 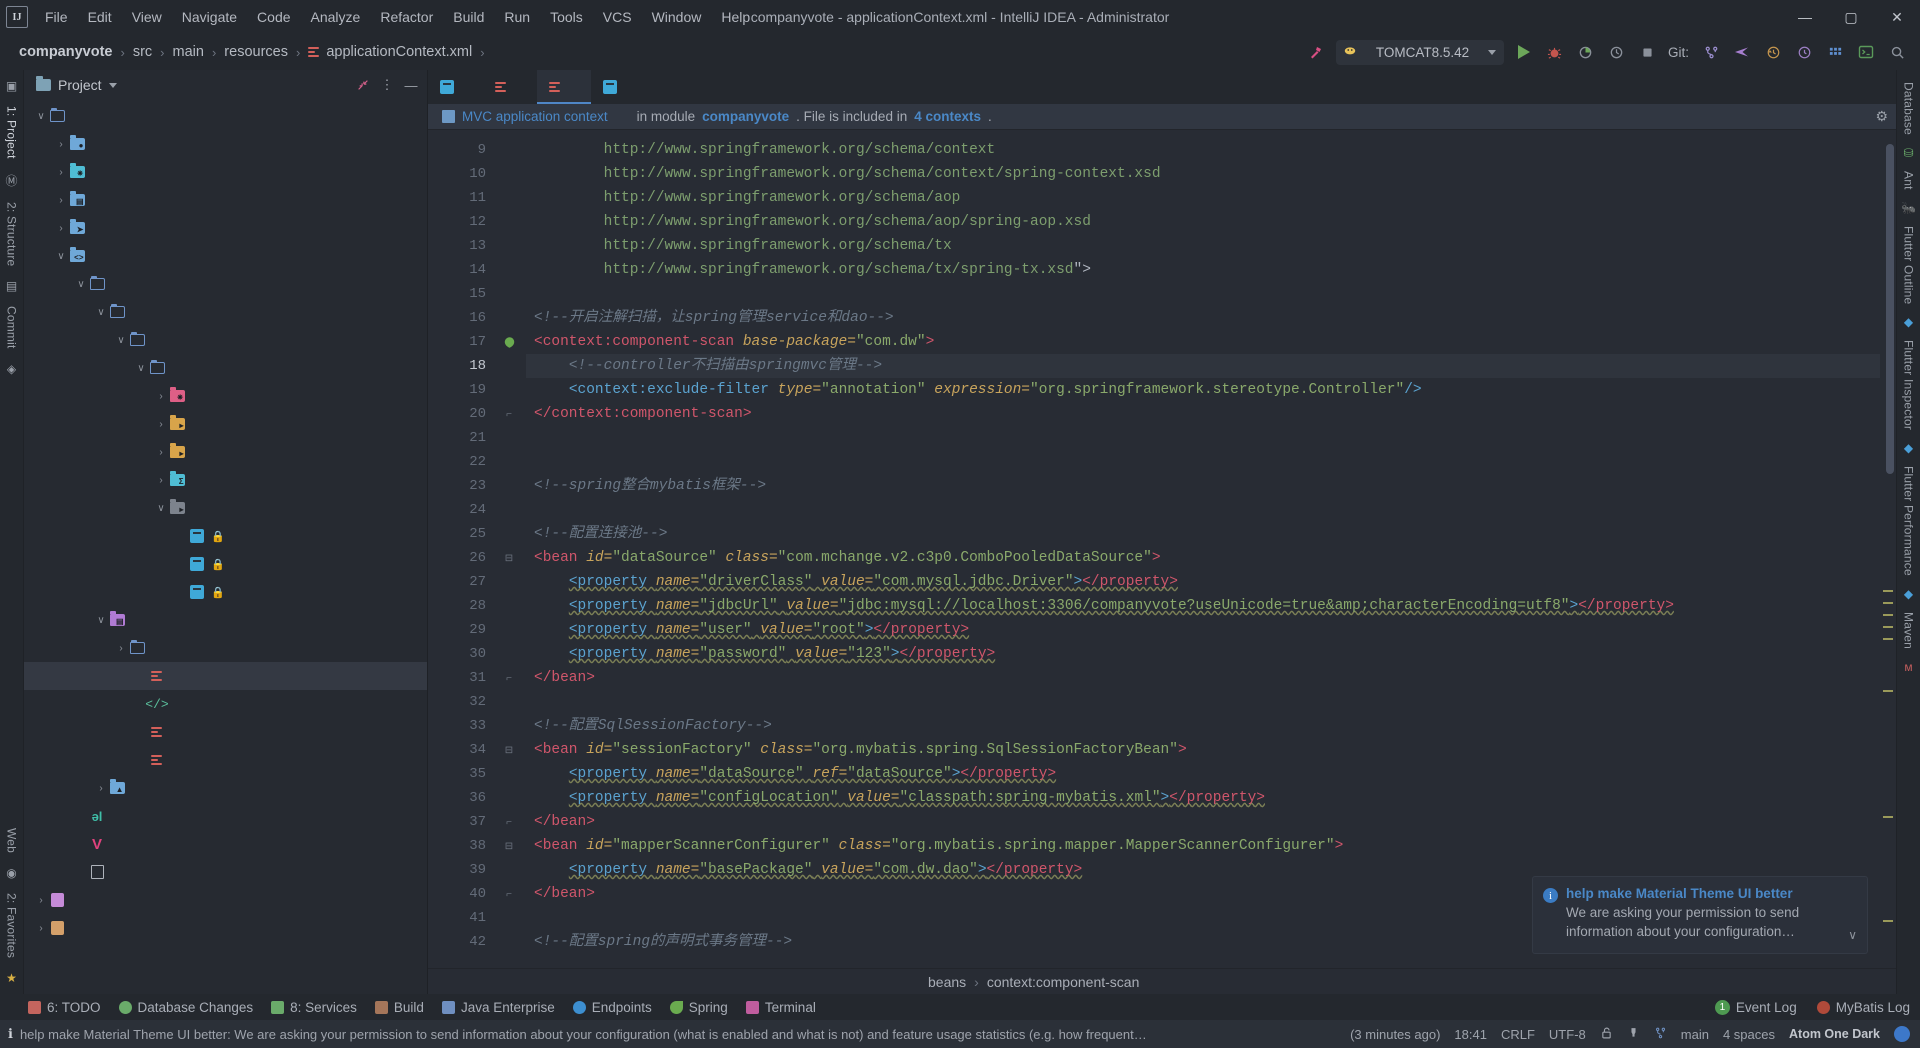 What do you see at coordinates (460, 486) in the screenshot?
I see `line-number: 23` at bounding box center [460, 486].